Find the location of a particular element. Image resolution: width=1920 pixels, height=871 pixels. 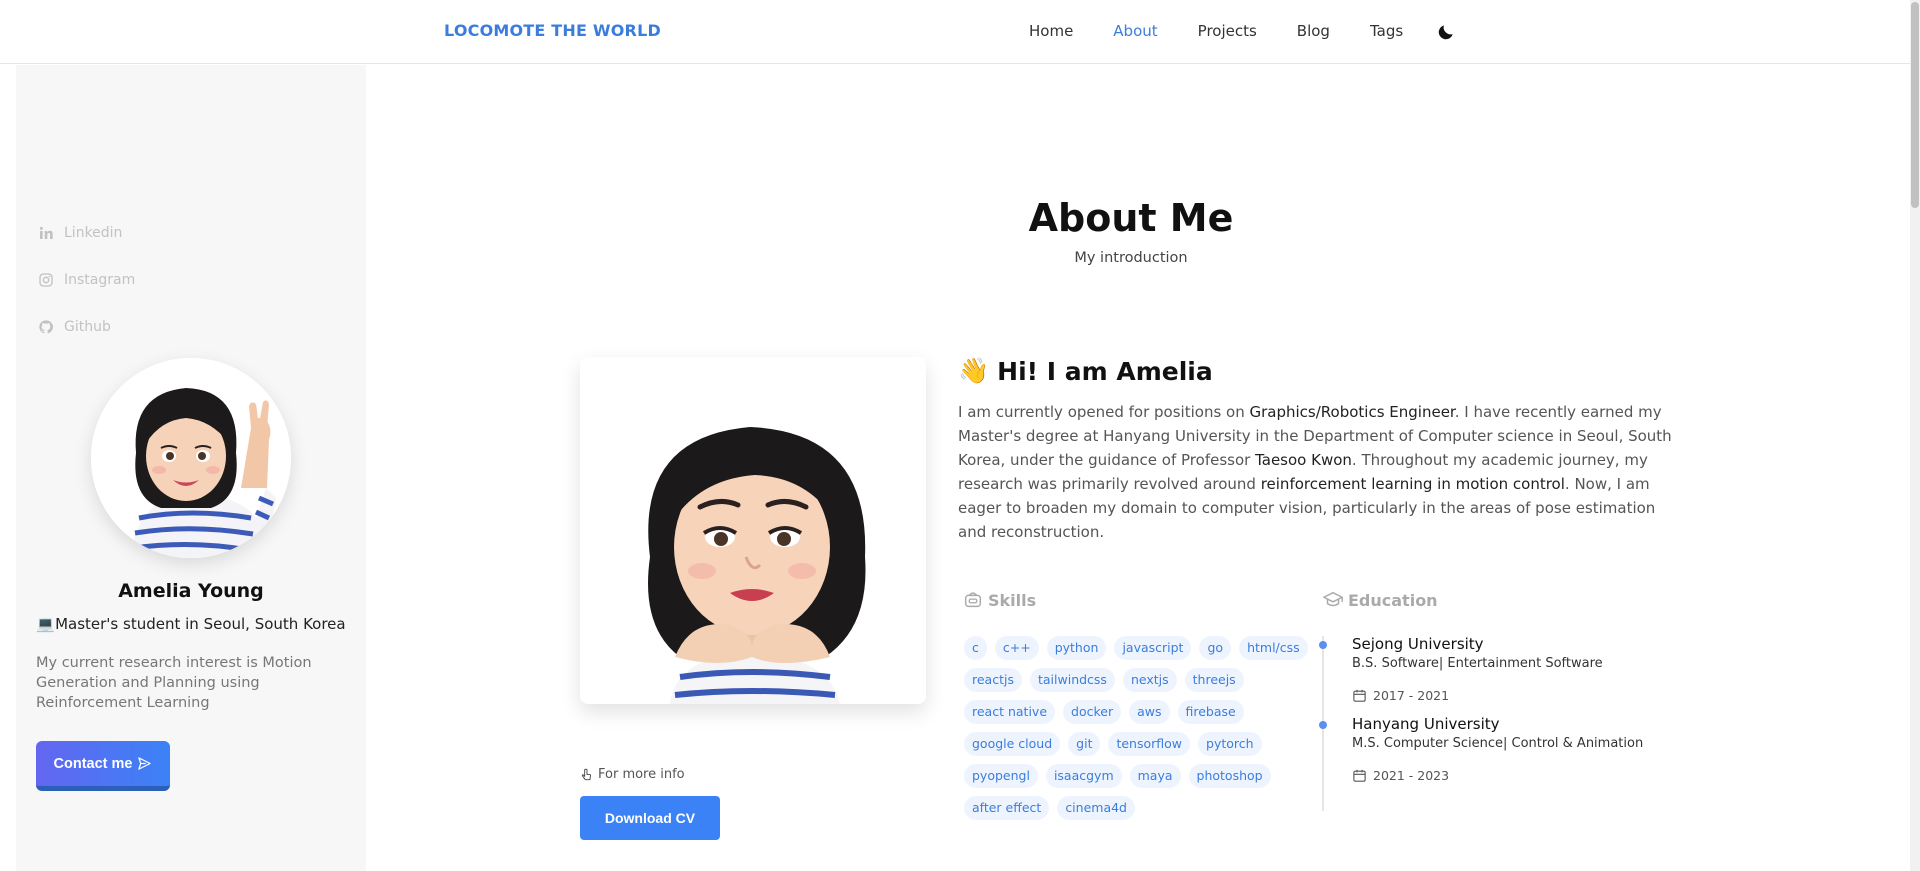

skill-tag: firebase is located at coordinates (1210, 712).